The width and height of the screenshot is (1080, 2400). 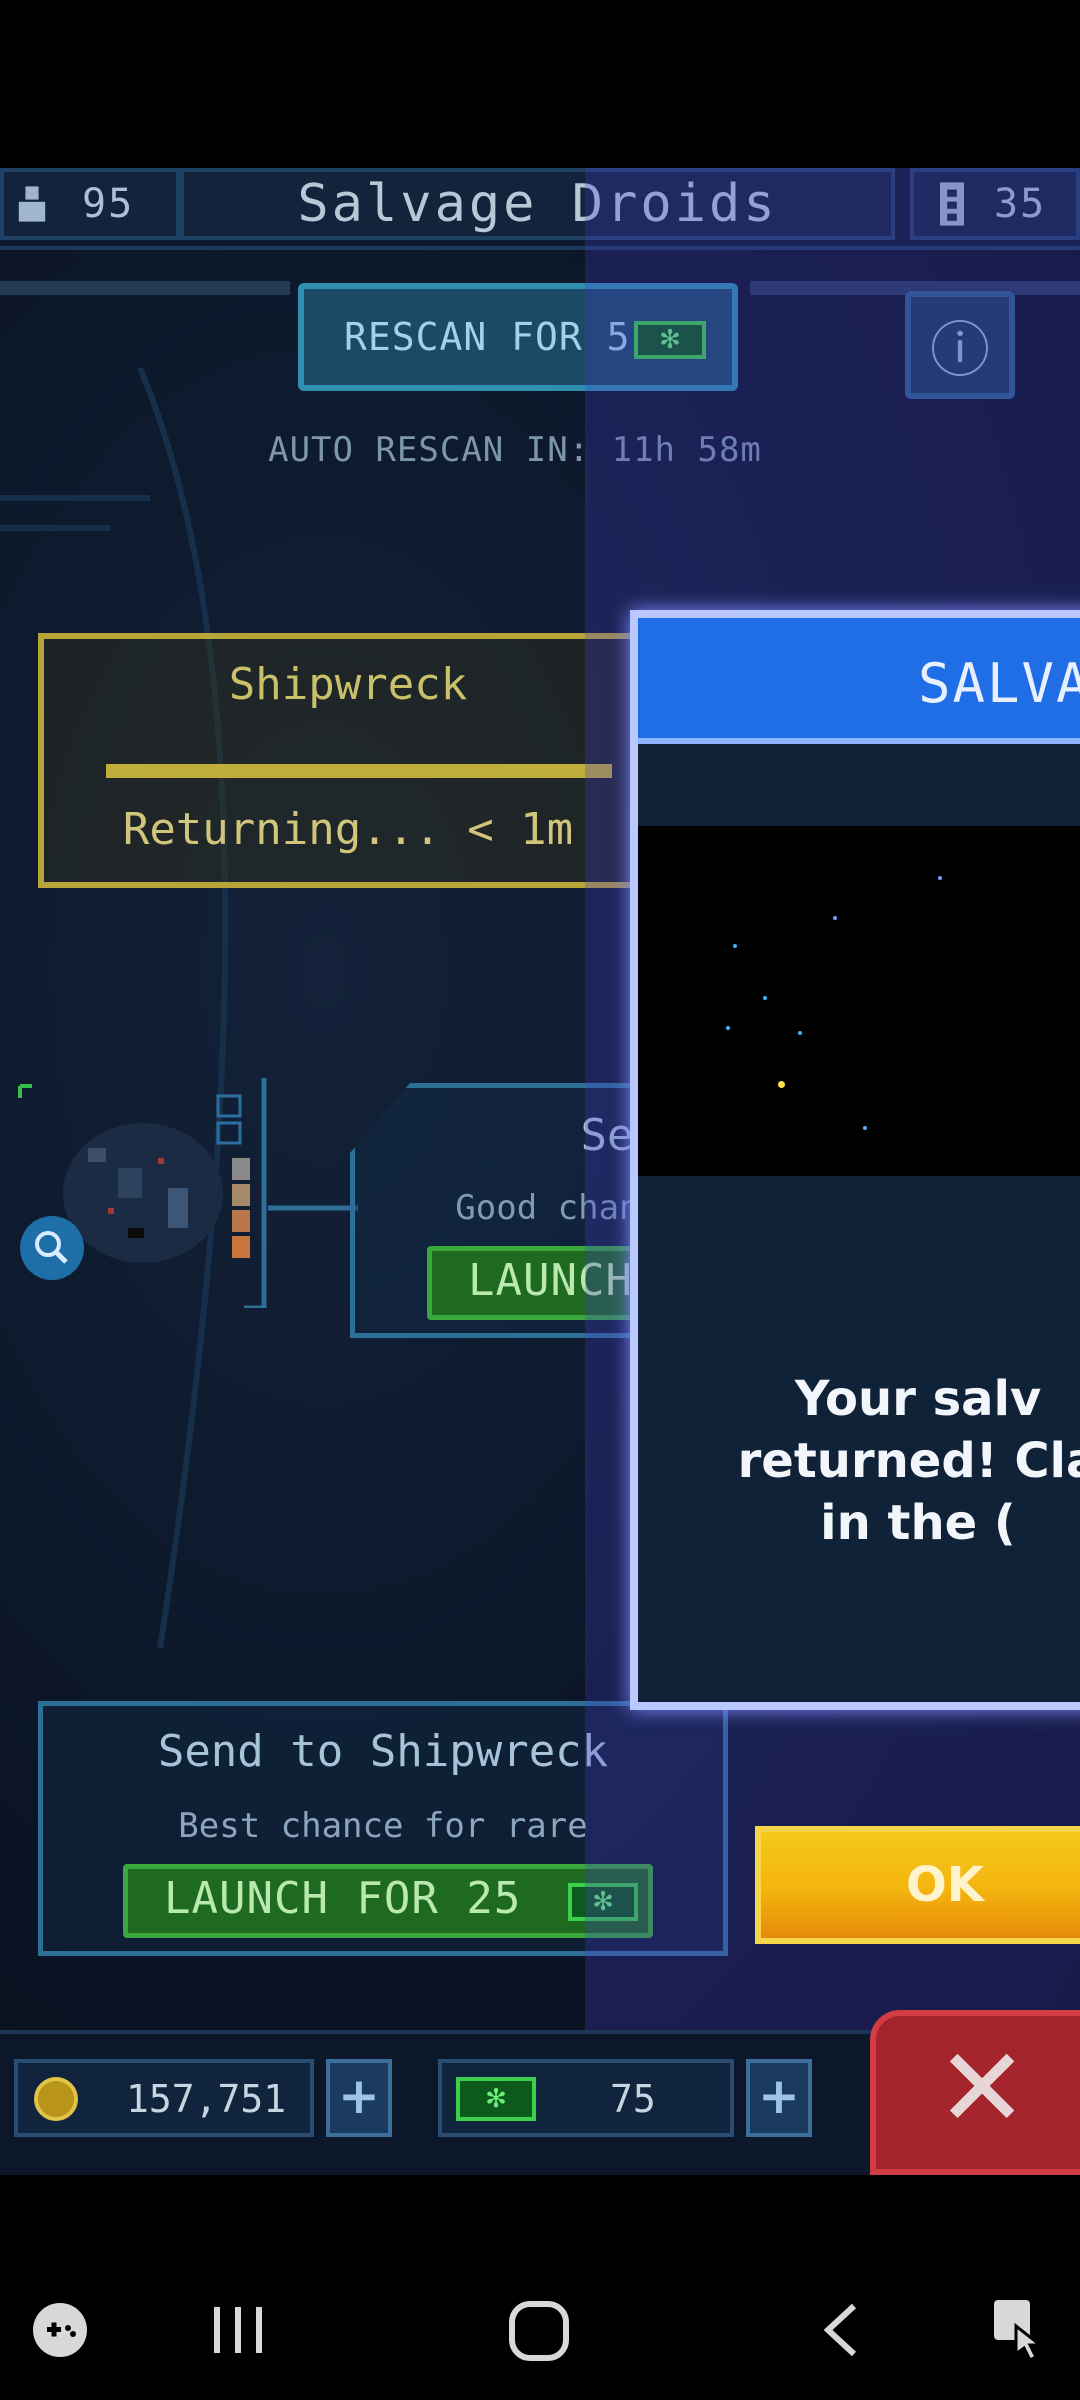 I want to click on crew-counter: 95, so click(x=90, y=204).